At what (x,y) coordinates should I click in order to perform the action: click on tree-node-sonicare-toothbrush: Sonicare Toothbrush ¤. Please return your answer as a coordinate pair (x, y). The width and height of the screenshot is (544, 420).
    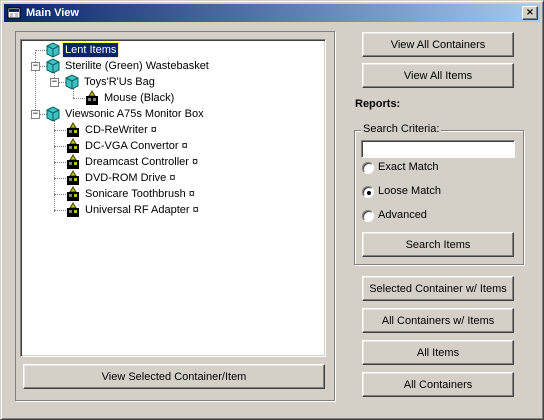
    Looking at the image, I should click on (171, 194).